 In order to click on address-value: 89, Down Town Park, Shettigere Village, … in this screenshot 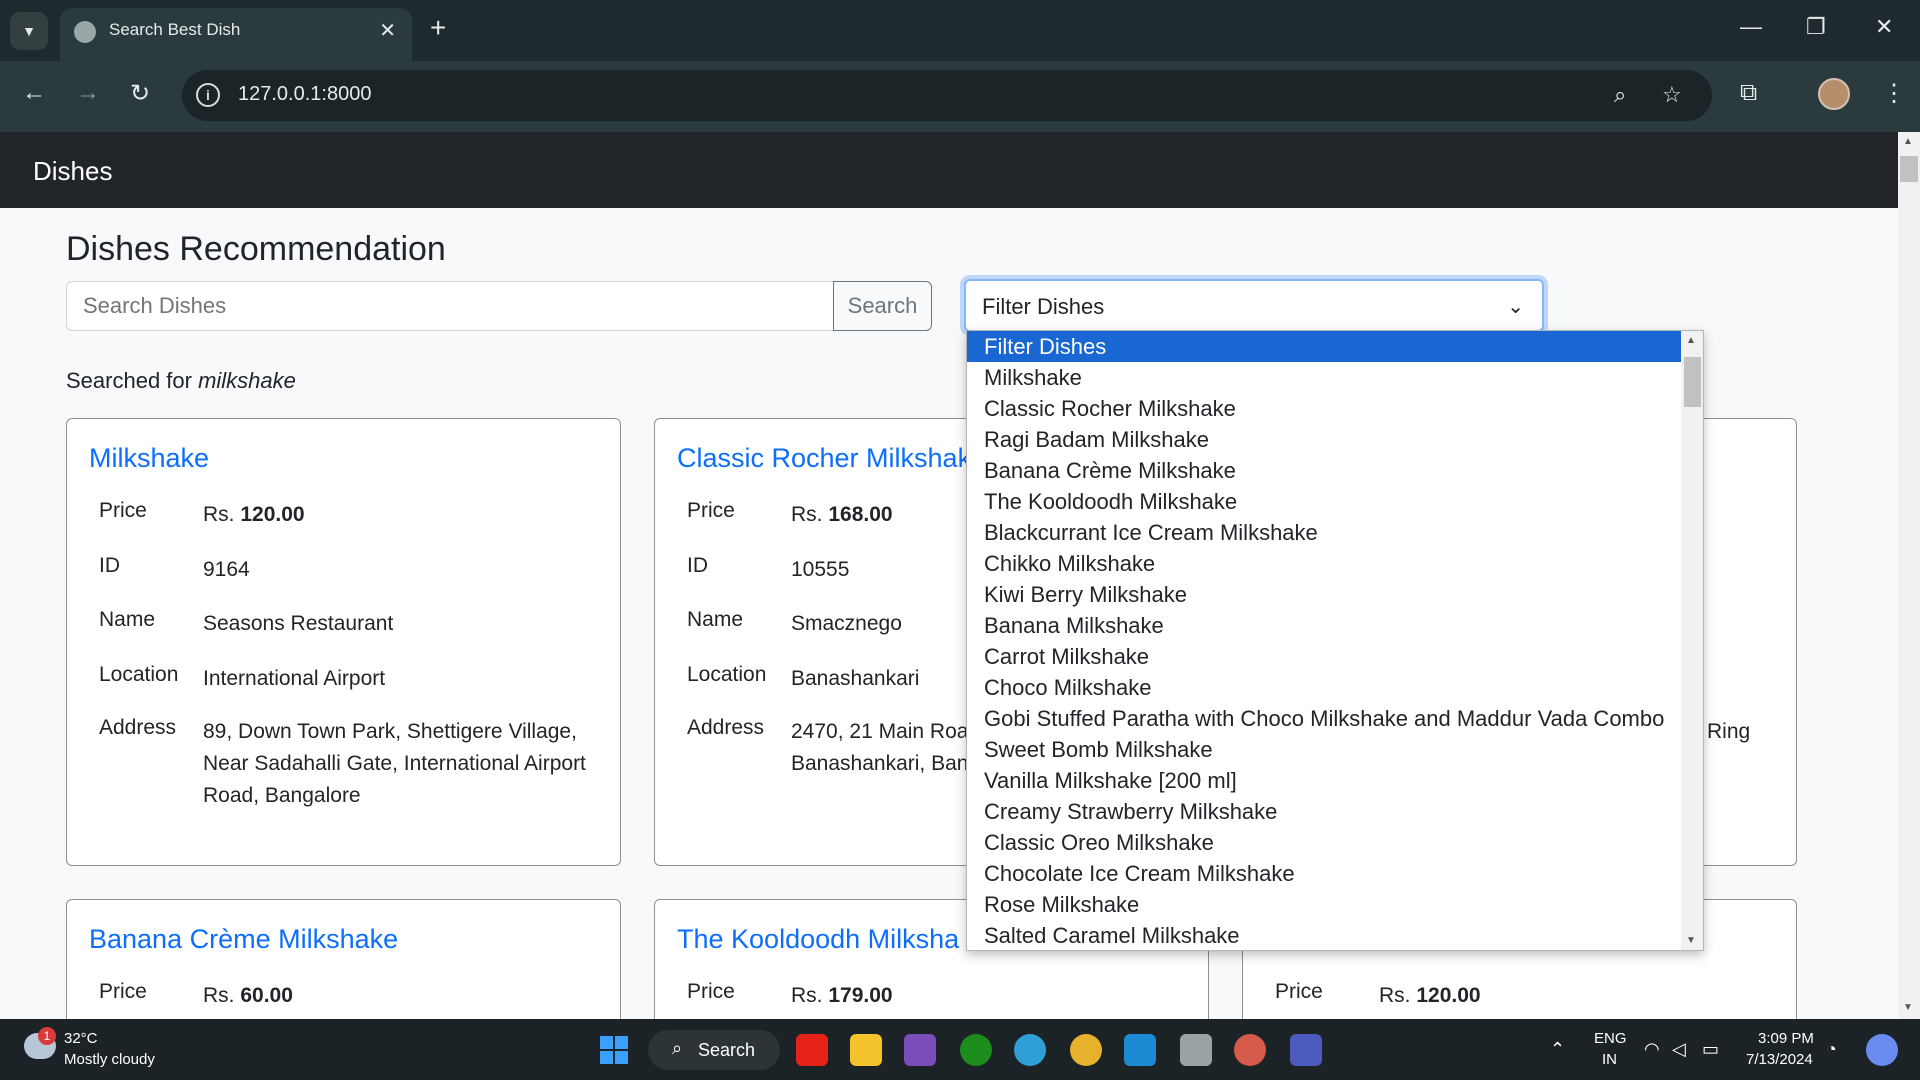, I will do `click(394, 763)`.